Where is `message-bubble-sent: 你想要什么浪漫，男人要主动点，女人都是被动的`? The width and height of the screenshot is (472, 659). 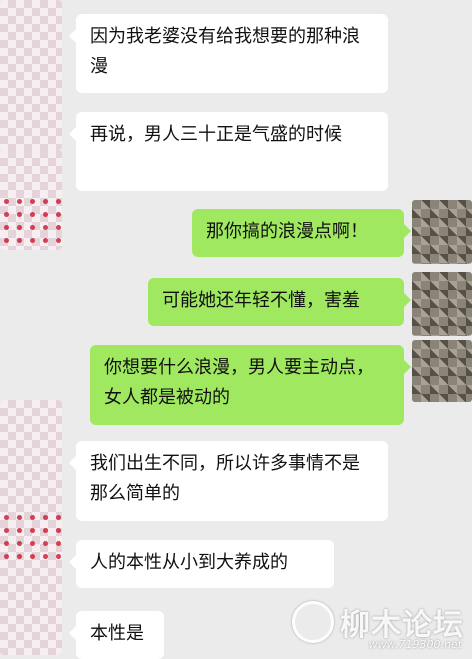 message-bubble-sent: 你想要什么浪漫，男人要主动点，女人都是被动的 is located at coordinates (250, 385).